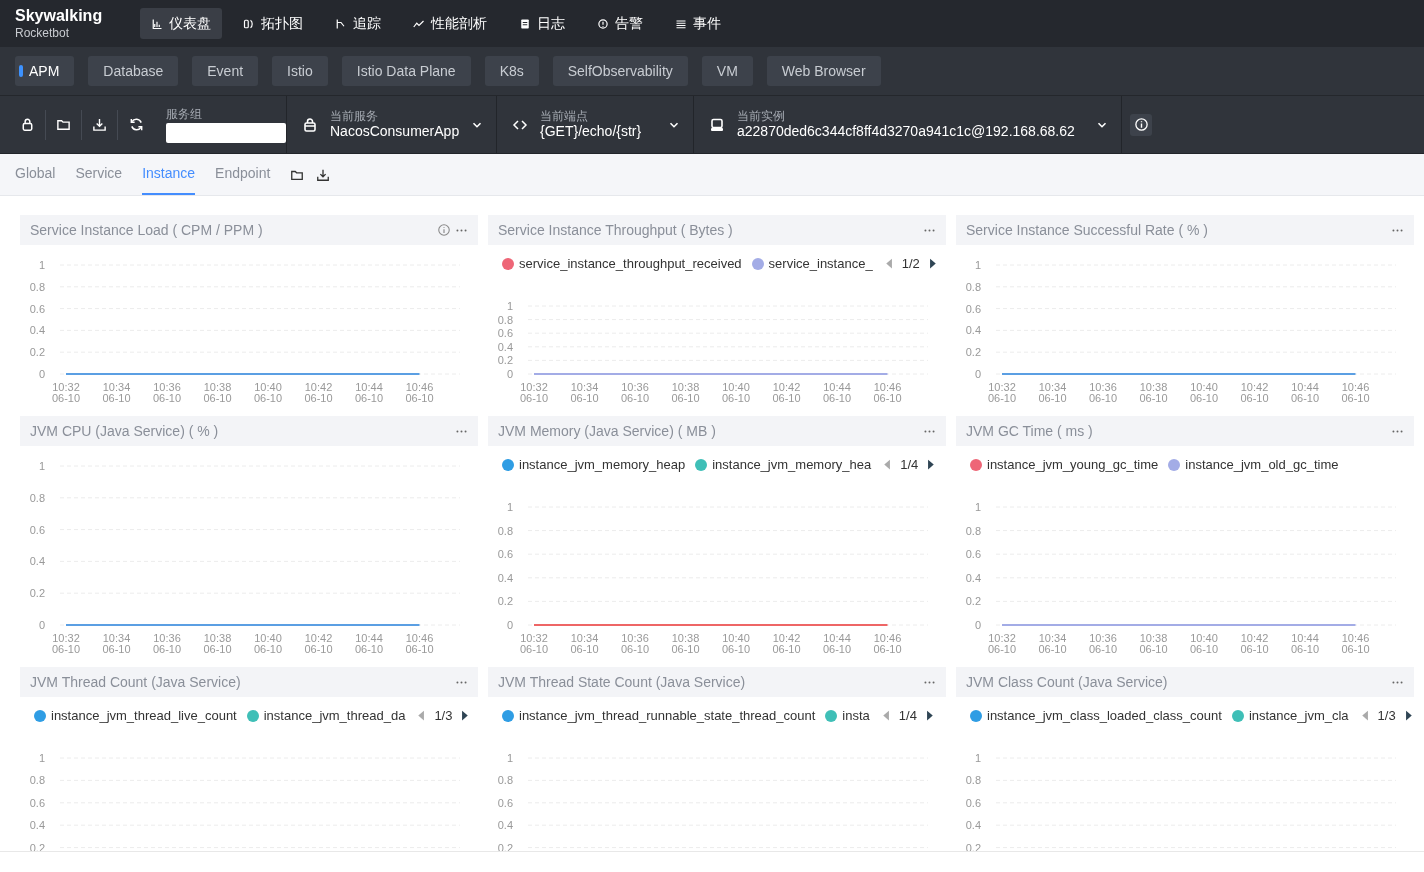  What do you see at coordinates (906, 131) in the screenshot?
I see `selector-value: a22870ded6c344cf8ff4d3270a941c1c@192.168.68.62` at bounding box center [906, 131].